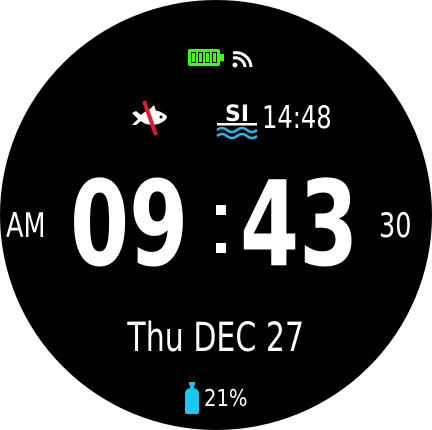 The width and height of the screenshot is (432, 430). I want to click on air-tank-icon, so click(192, 398).